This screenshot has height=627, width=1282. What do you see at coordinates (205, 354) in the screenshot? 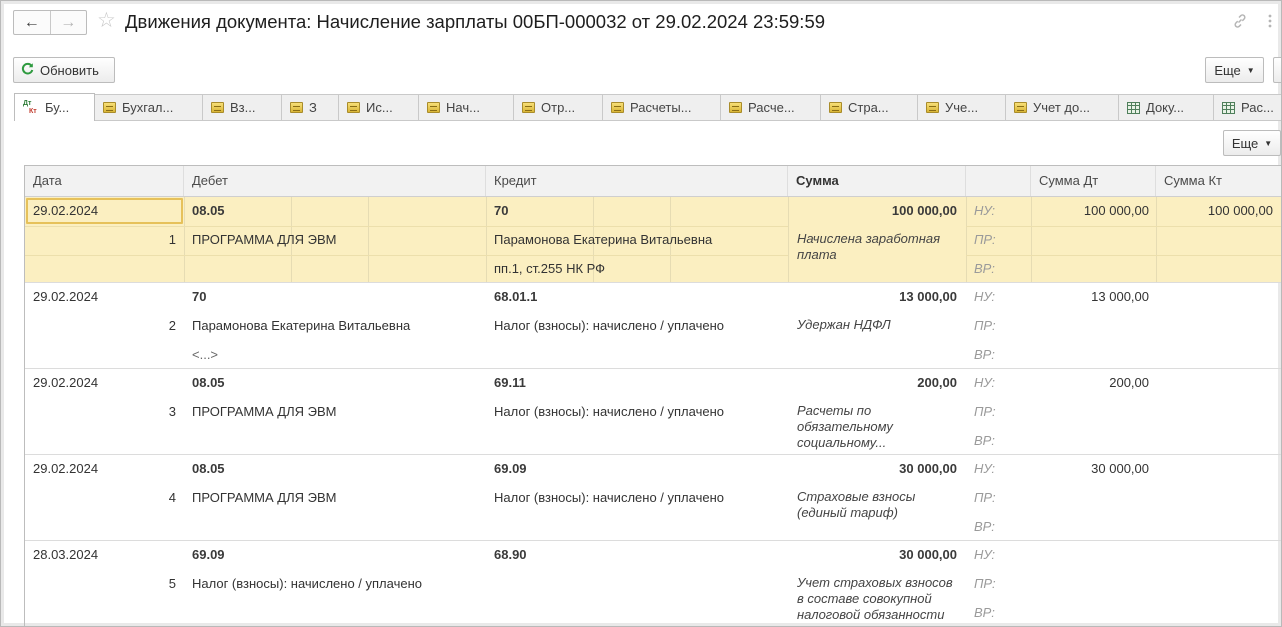
I see `debit-subconto-2: <...>` at bounding box center [205, 354].